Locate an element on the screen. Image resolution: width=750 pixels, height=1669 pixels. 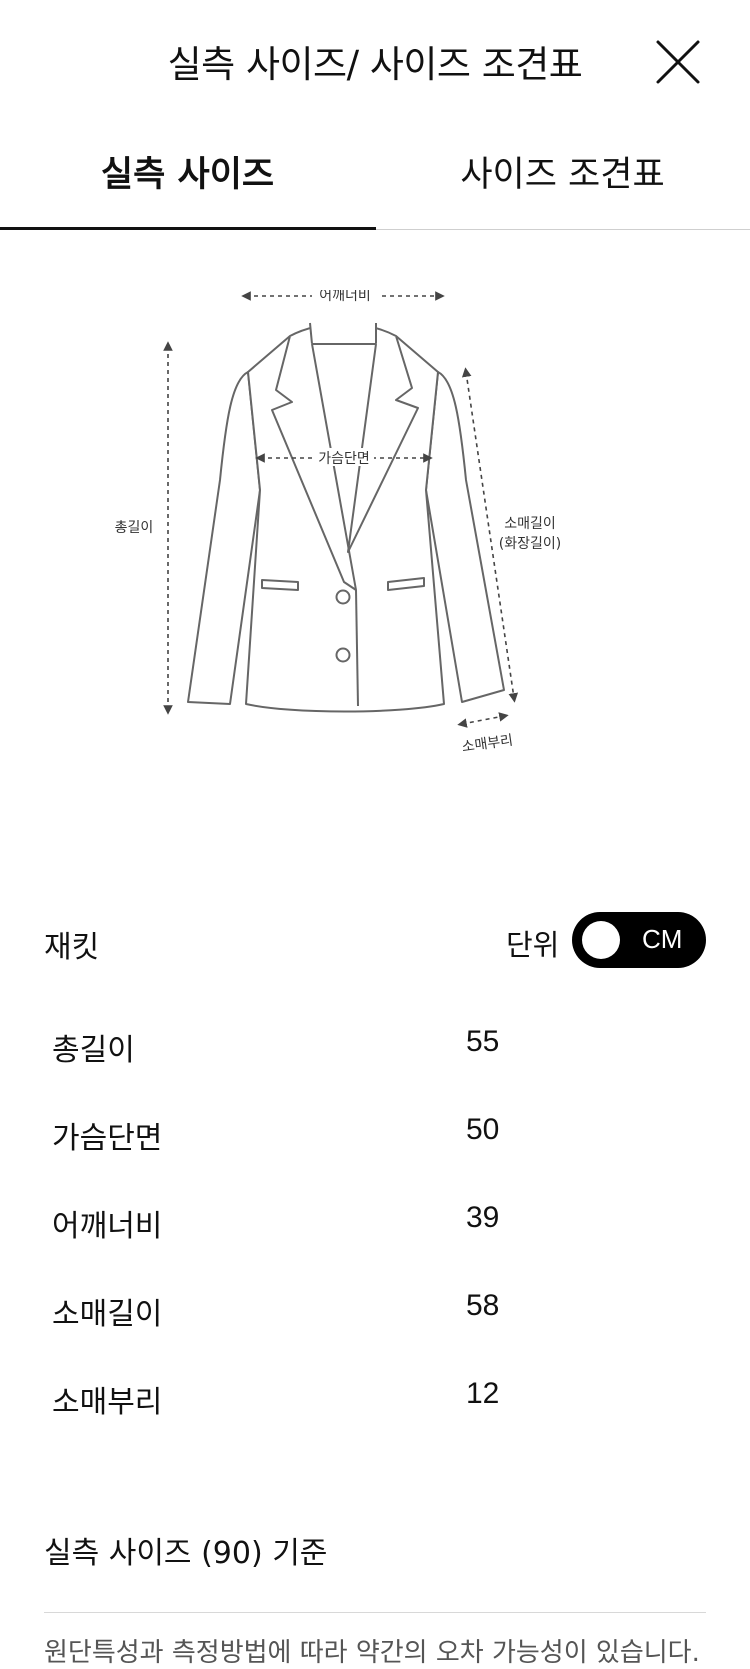
header: 실측 사이즈/ 사이즈 조견표 is located at coordinates (375, 60).